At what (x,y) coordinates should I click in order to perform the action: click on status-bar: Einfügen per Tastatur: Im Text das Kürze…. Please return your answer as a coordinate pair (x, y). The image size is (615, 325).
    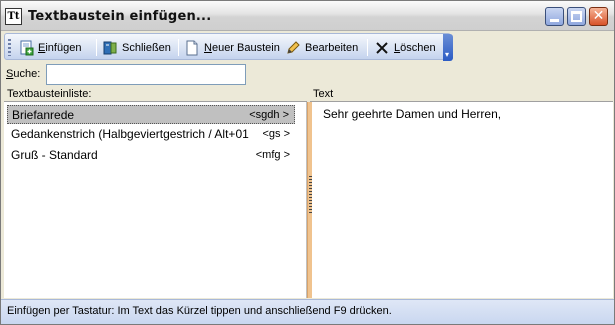
    Looking at the image, I should click on (307, 311).